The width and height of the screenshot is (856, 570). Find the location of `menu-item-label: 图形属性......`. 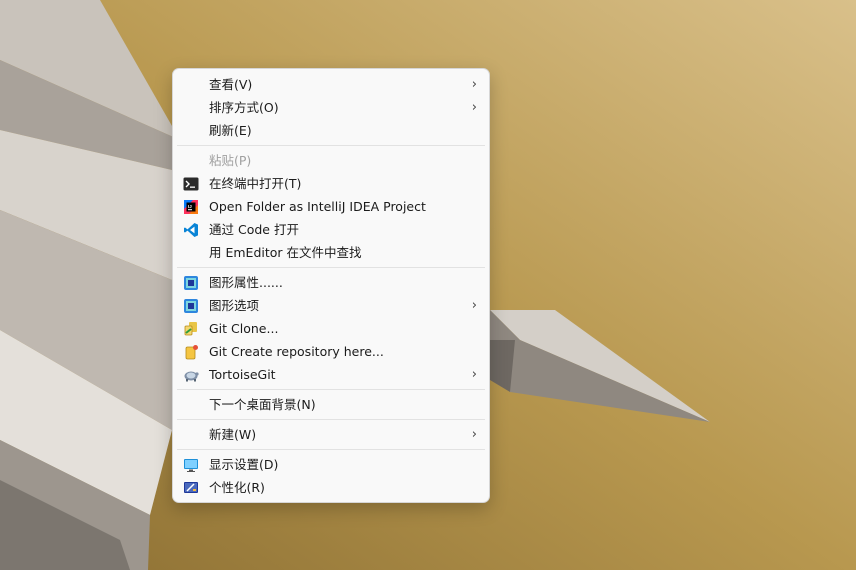

menu-item-label: 图形属性...... is located at coordinates (246, 282).